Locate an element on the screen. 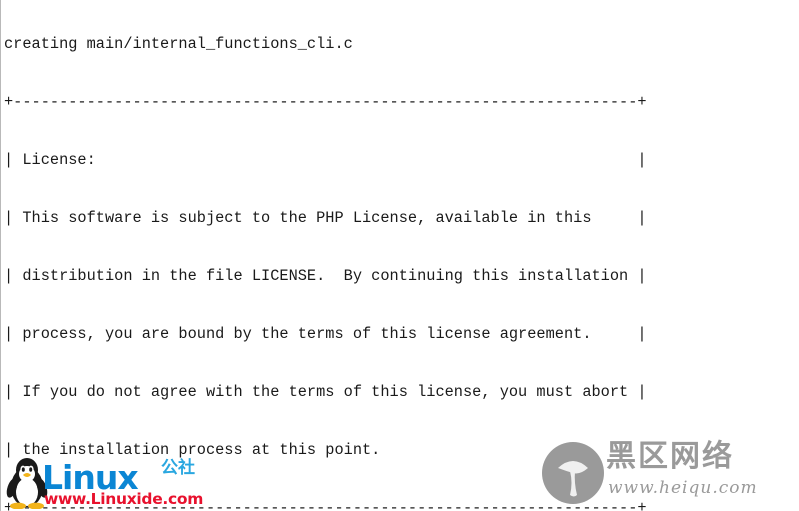 The width and height of the screenshot is (799, 511). terminal-line: creating main/internal_functions_cli.c is located at coordinates (178, 43).